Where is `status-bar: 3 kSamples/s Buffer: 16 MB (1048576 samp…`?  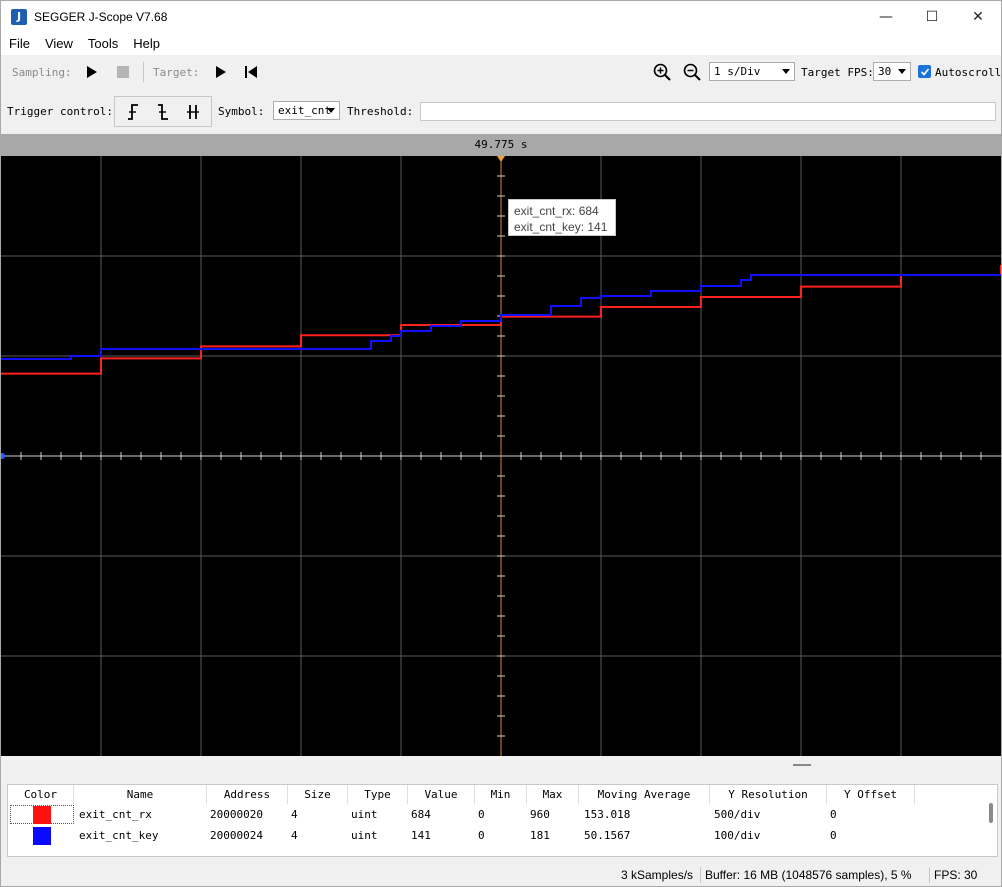 status-bar: 3 kSamples/s Buffer: 16 MB (1048576 samp… is located at coordinates (501, 875).